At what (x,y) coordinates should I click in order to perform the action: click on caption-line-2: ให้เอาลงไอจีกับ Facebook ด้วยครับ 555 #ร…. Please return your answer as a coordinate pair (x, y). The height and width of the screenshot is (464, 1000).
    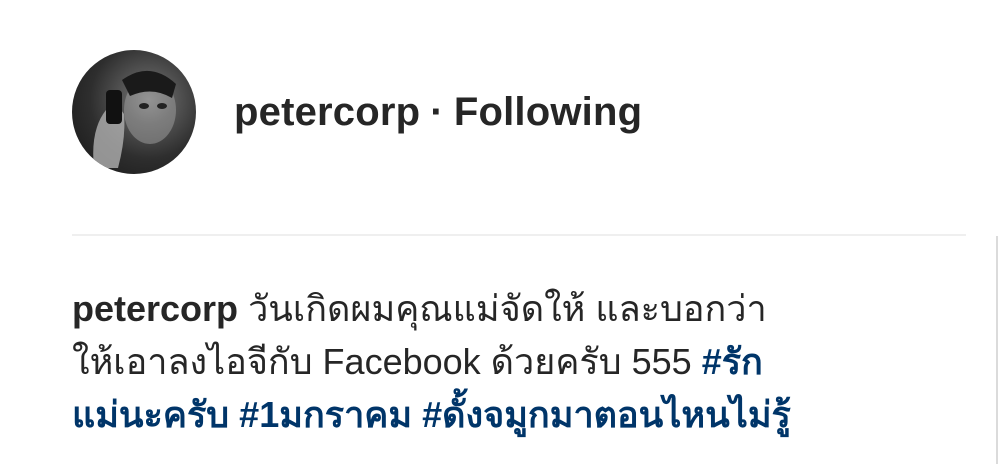
    Looking at the image, I should click on (522, 361).